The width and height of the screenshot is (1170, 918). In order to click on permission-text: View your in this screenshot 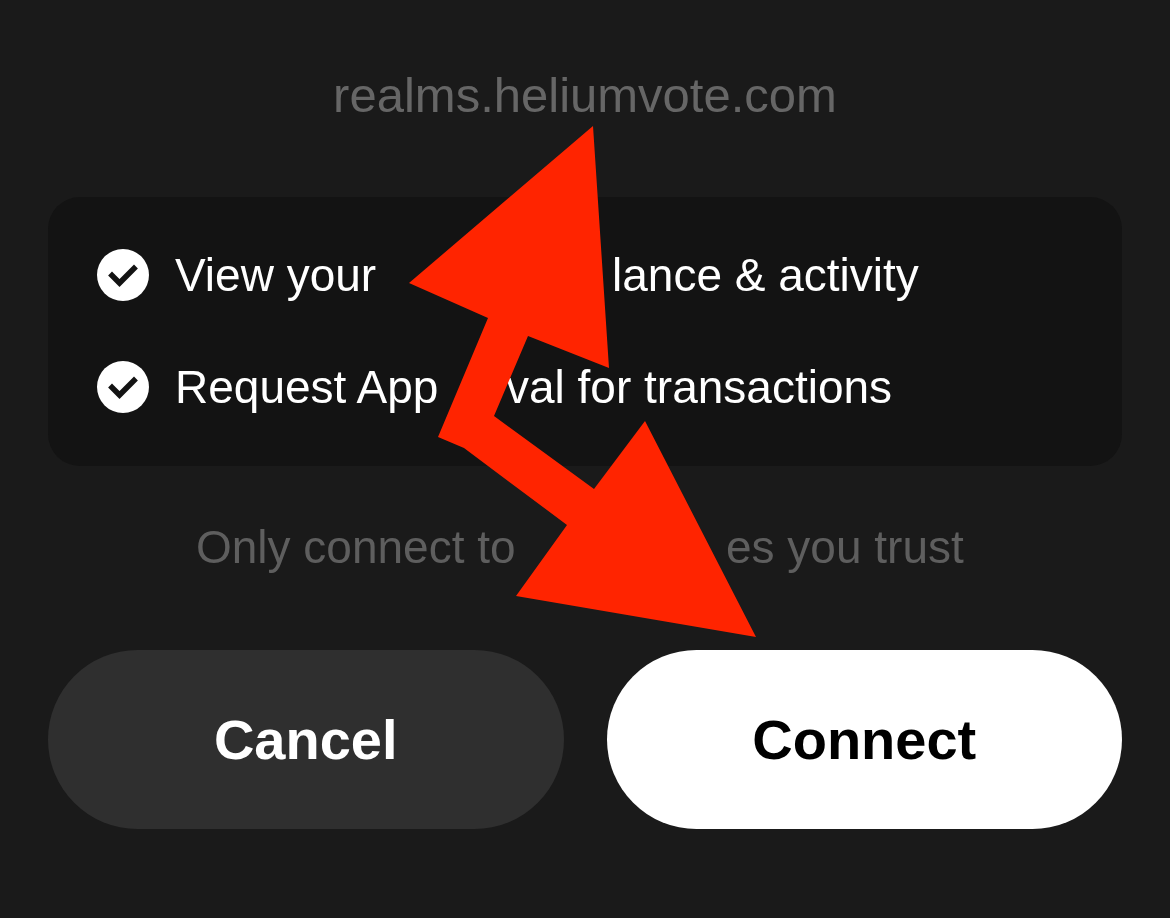, I will do `click(276, 275)`.